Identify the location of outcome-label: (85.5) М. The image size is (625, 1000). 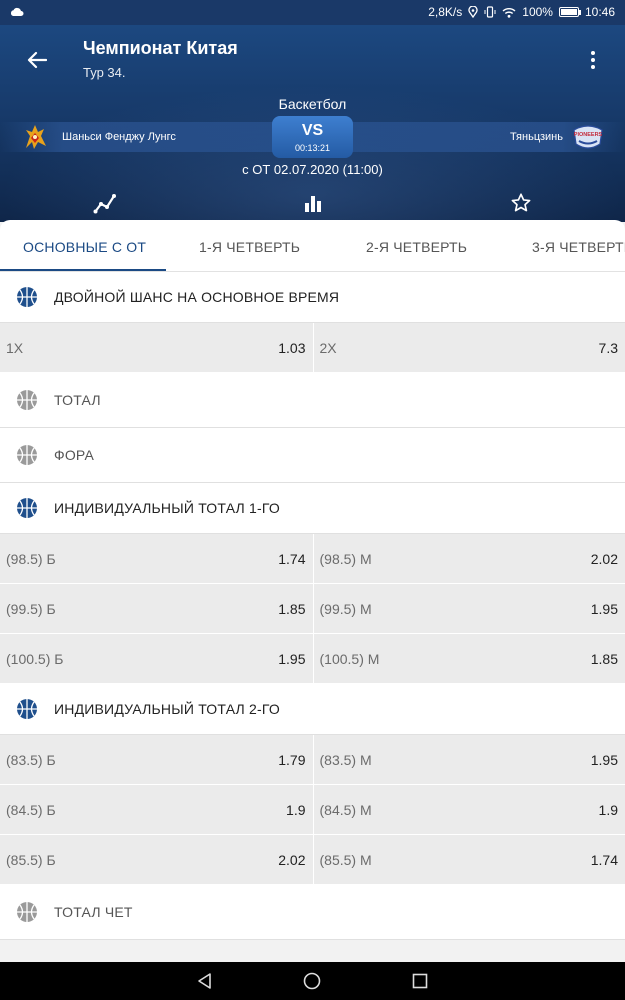
(345, 860).